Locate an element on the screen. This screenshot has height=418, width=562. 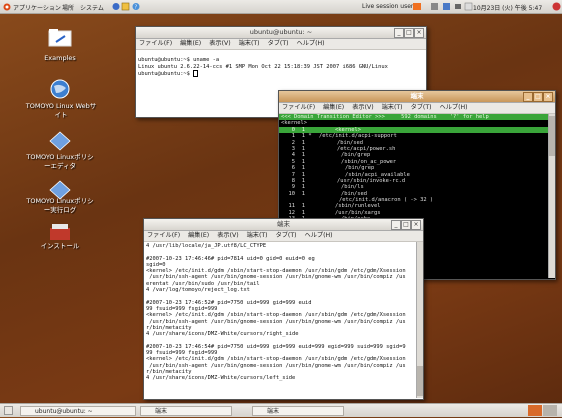
tray-icons is located at coordinates (443, 7).